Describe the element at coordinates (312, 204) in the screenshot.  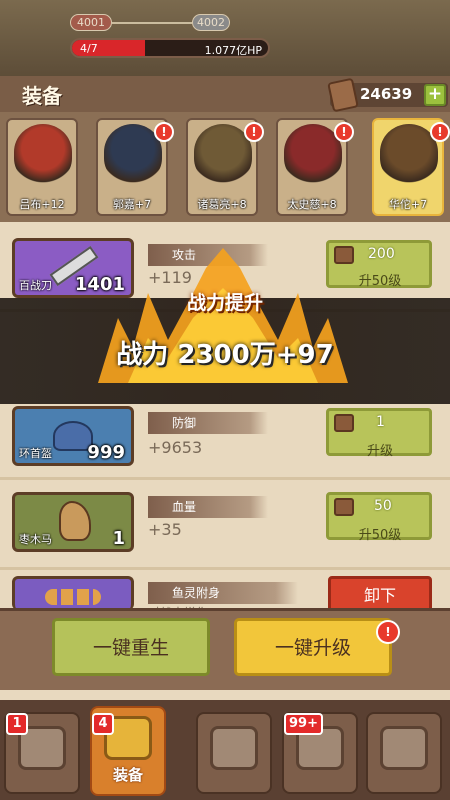
I see `hero-name: 太史慈+8` at that location.